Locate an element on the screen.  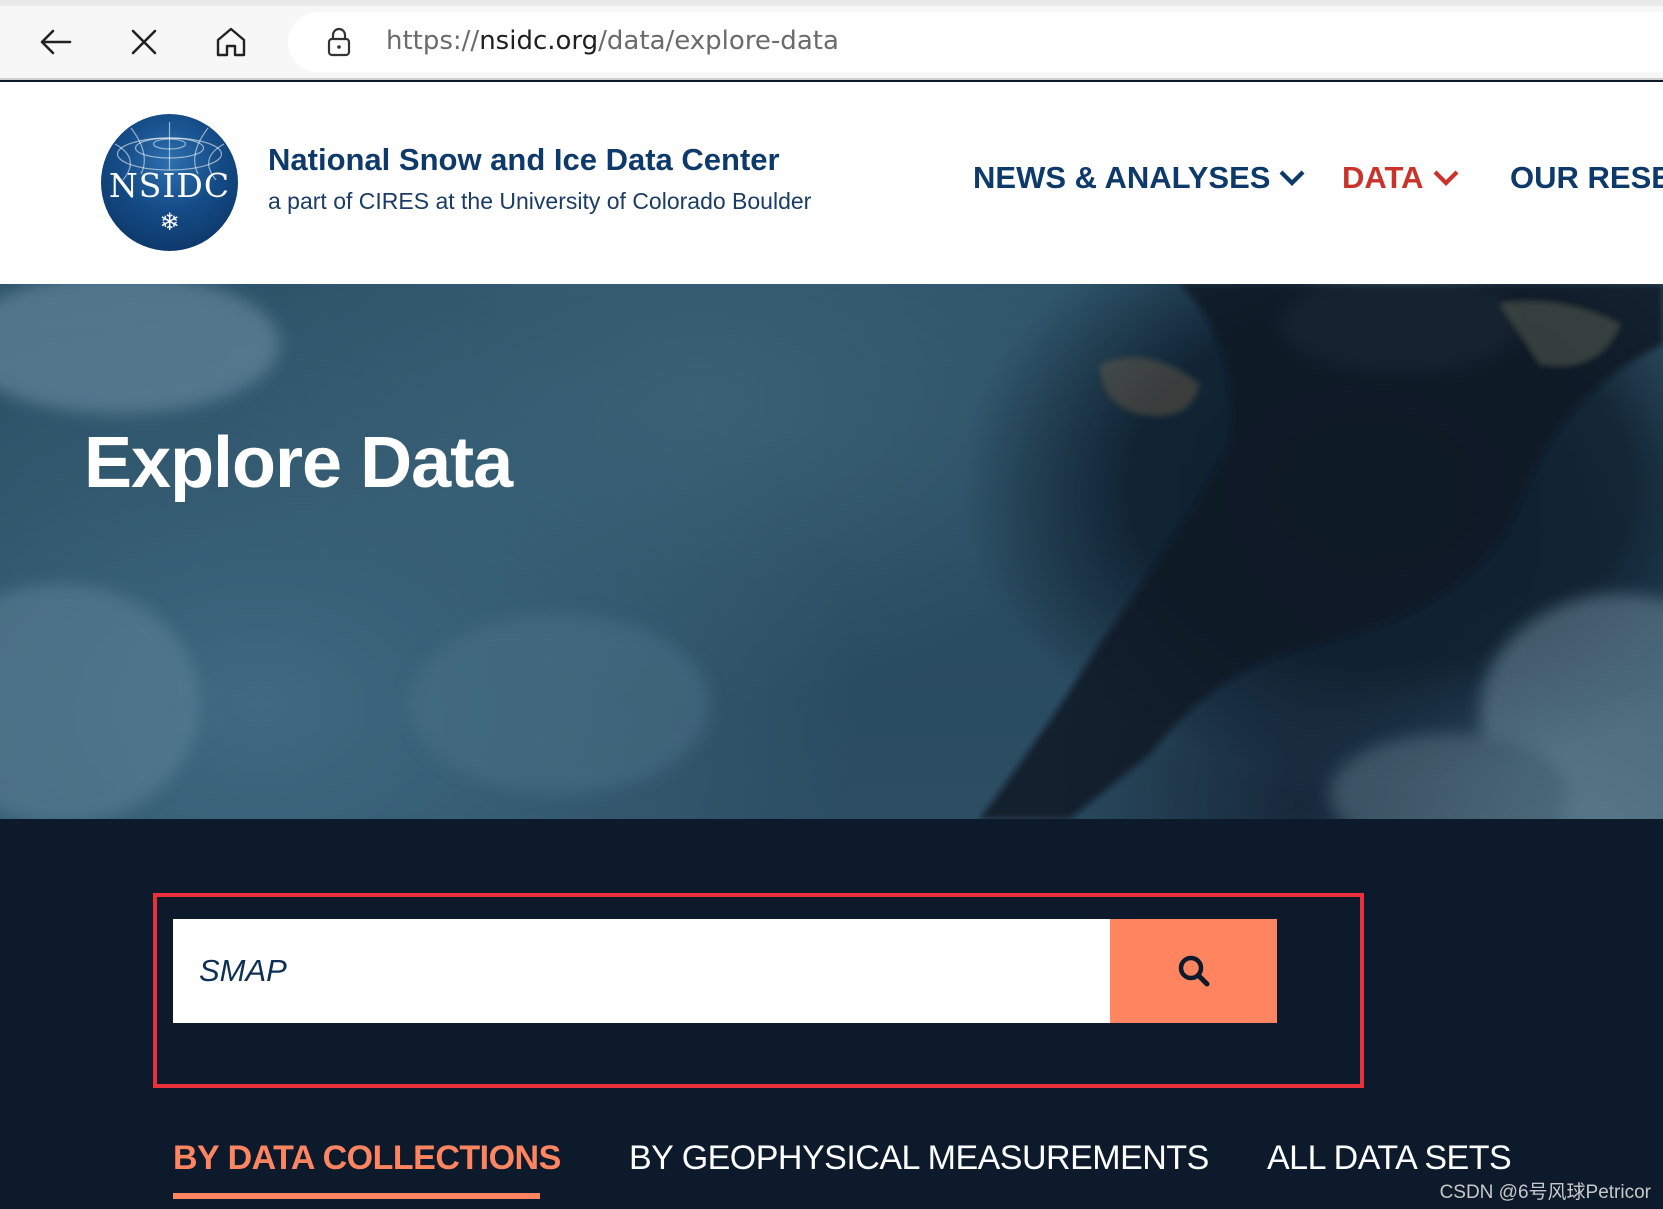
lock-icon is located at coordinates (339, 42).